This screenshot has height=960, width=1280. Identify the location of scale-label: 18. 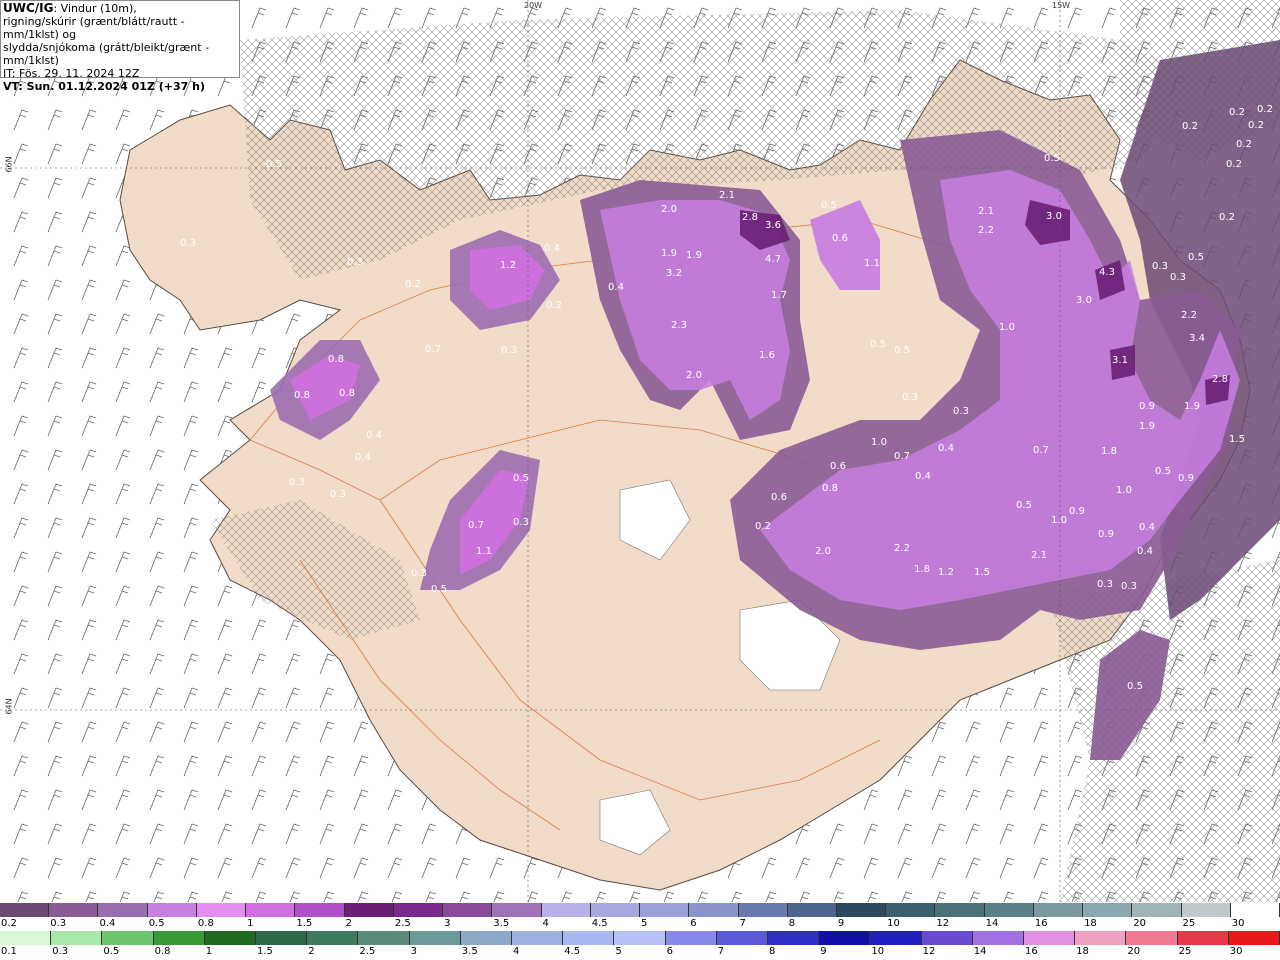
(1090, 923).